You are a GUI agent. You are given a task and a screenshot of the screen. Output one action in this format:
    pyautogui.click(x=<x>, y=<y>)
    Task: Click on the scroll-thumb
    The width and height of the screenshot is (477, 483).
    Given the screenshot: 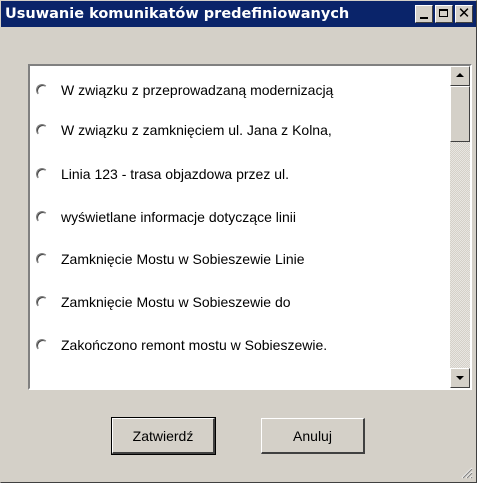 What is the action you would take?
    pyautogui.click(x=460, y=114)
    